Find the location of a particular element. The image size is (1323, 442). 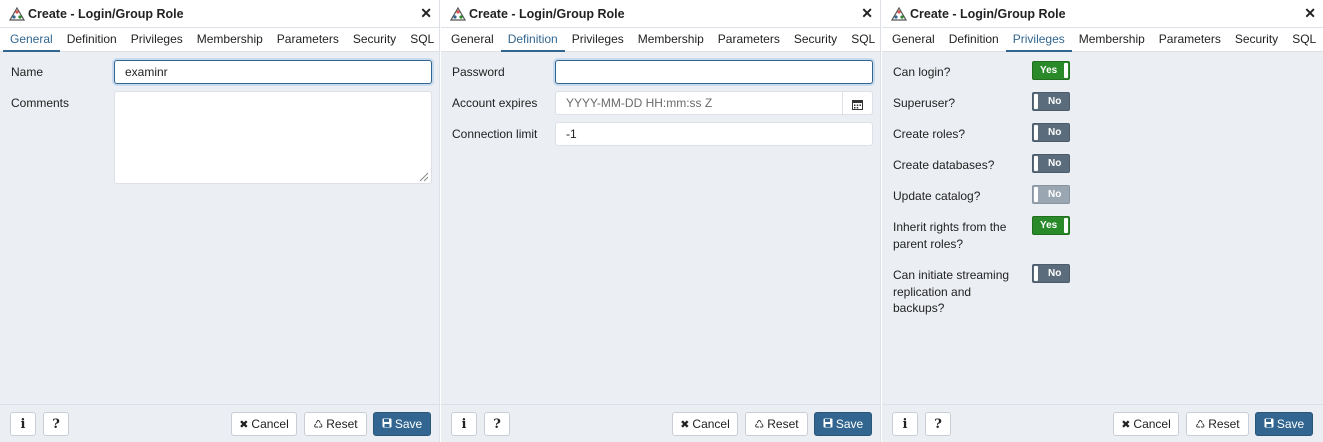

account-expires-placeholder: YYYY-MM-DD HH:mm:ss Z is located at coordinates (639, 103).